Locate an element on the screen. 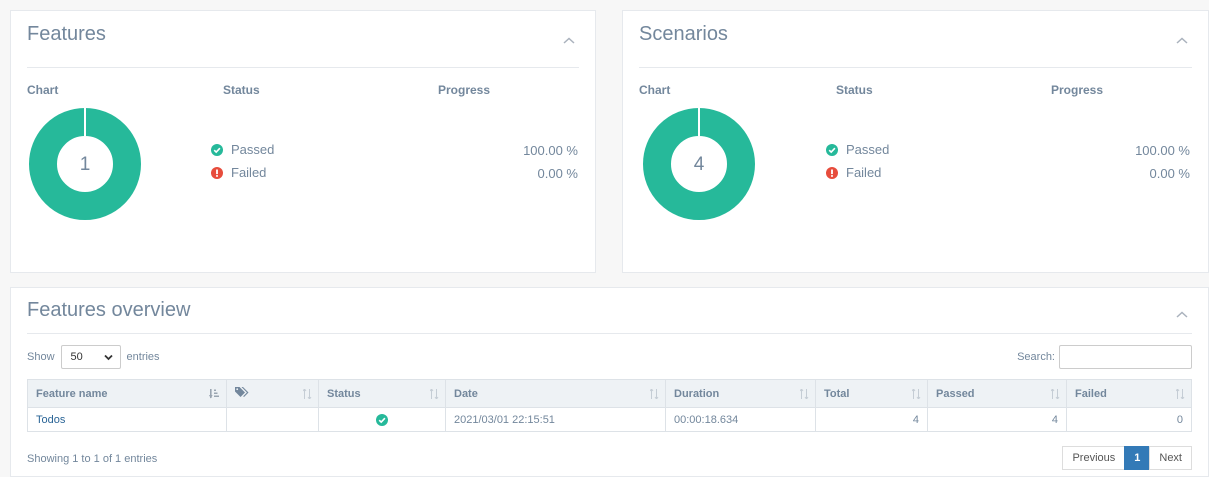 The width and height of the screenshot is (1209, 477). pagination: Previous 1 Next is located at coordinates (1127, 458).